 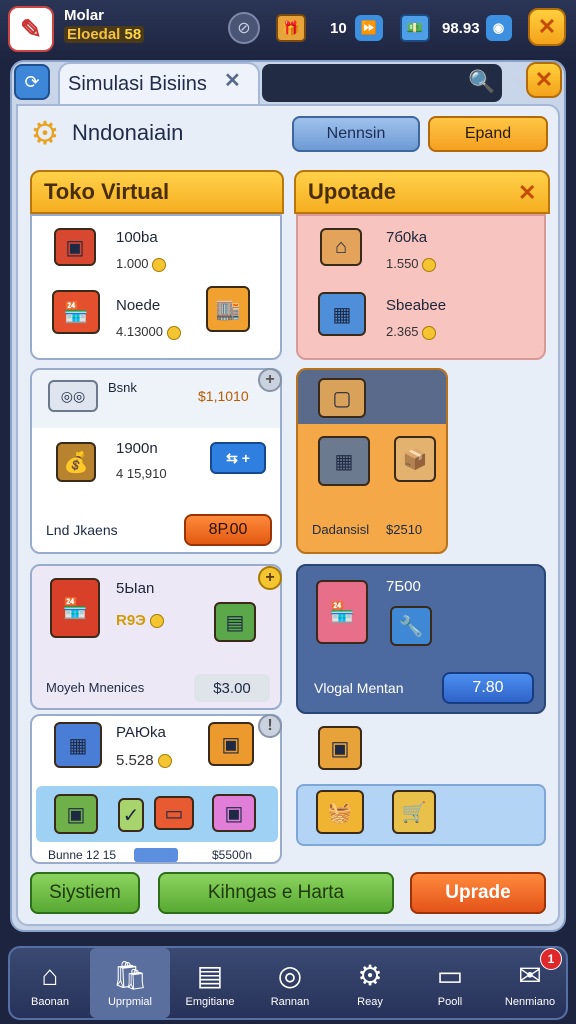 What do you see at coordinates (148, 332) in the screenshot?
I see `toko-item2-price: 4.13000` at bounding box center [148, 332].